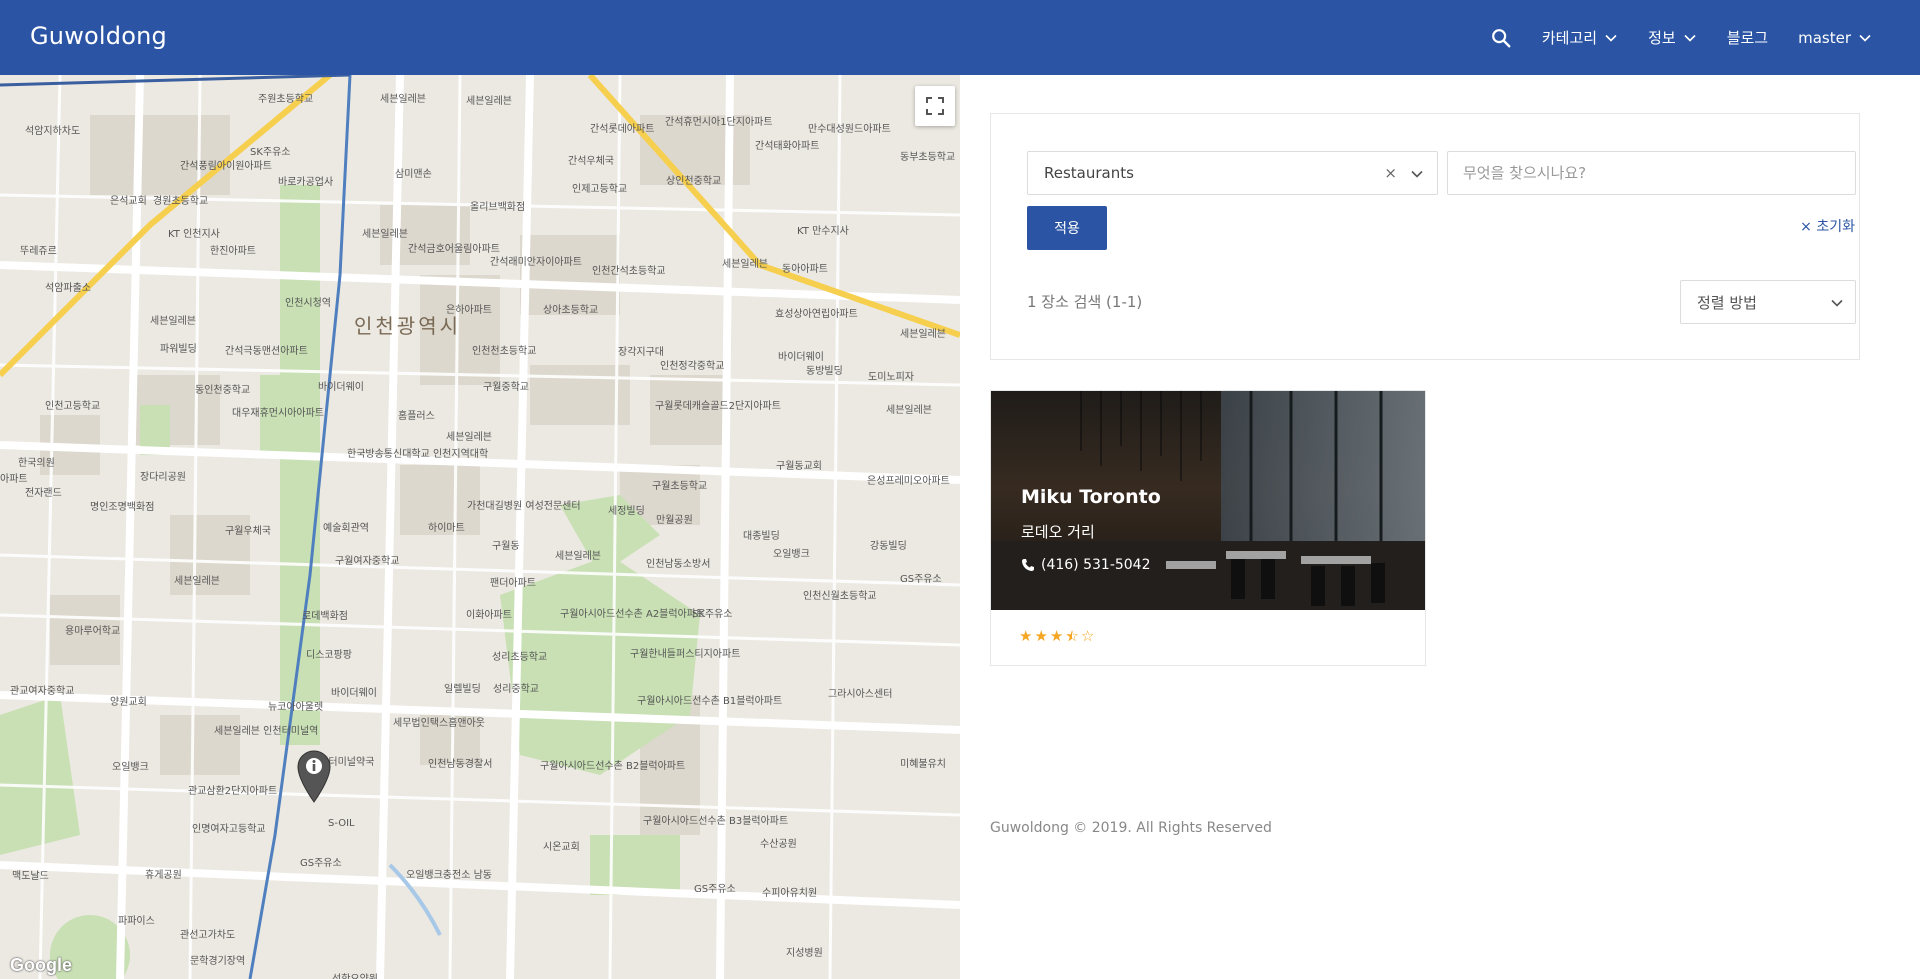 Image resolution: width=1920 pixels, height=979 pixels. I want to click on top-navbar: Guwoldong 카테고리 정보 블로그 master, so click(960, 37).